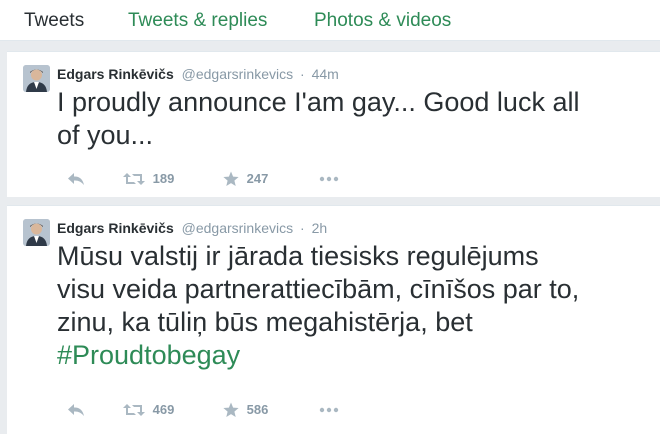  What do you see at coordinates (354, 355) in the screenshot?
I see `hashtag-link: #Proudtobegay` at bounding box center [354, 355].